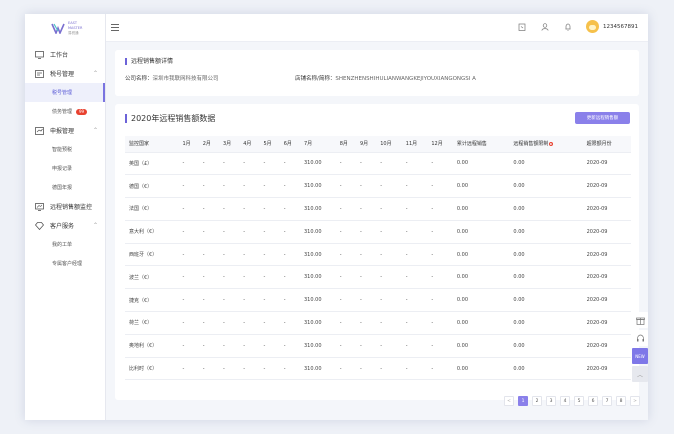  What do you see at coordinates (599, 144) in the screenshot?
I see `column-header-label: 超限额月份` at bounding box center [599, 144].